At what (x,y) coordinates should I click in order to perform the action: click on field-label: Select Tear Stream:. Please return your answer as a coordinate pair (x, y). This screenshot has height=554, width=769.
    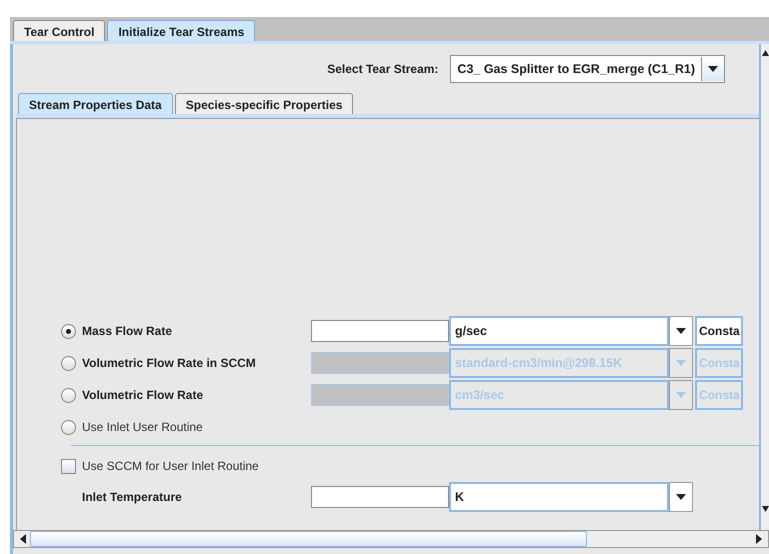
    Looking at the image, I should click on (382, 69).